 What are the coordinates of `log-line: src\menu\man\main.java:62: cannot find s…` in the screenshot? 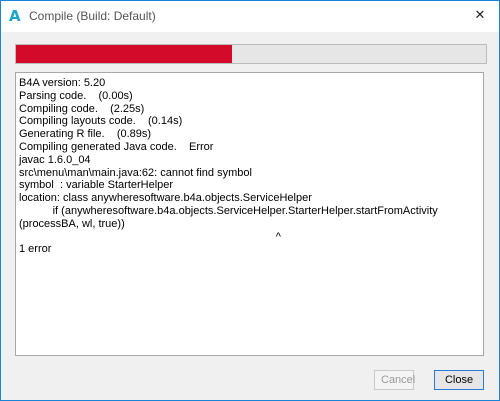 It's located at (135, 172).